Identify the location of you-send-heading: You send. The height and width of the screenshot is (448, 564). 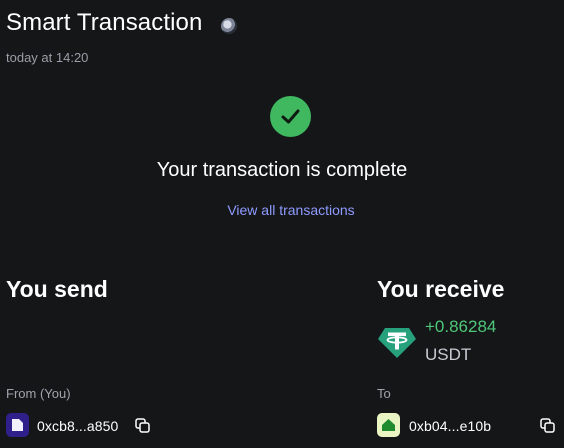
(57, 289).